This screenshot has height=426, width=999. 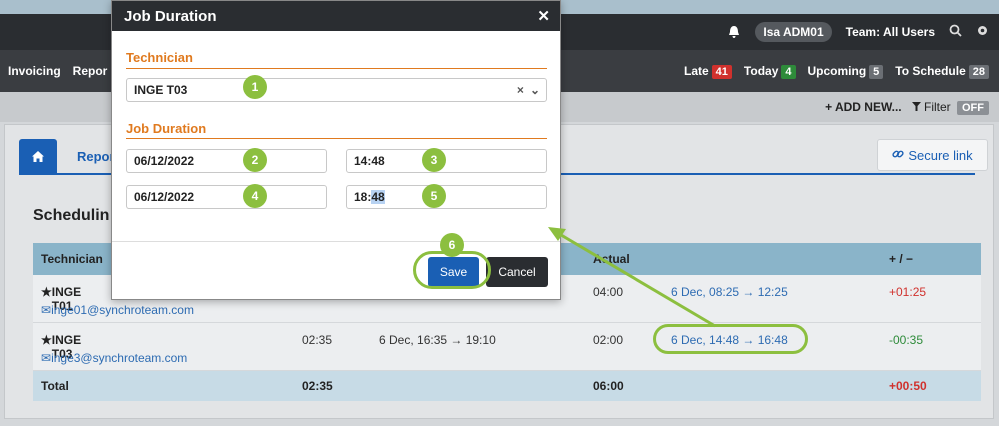 I want to click on home-tab, so click(x=38, y=156).